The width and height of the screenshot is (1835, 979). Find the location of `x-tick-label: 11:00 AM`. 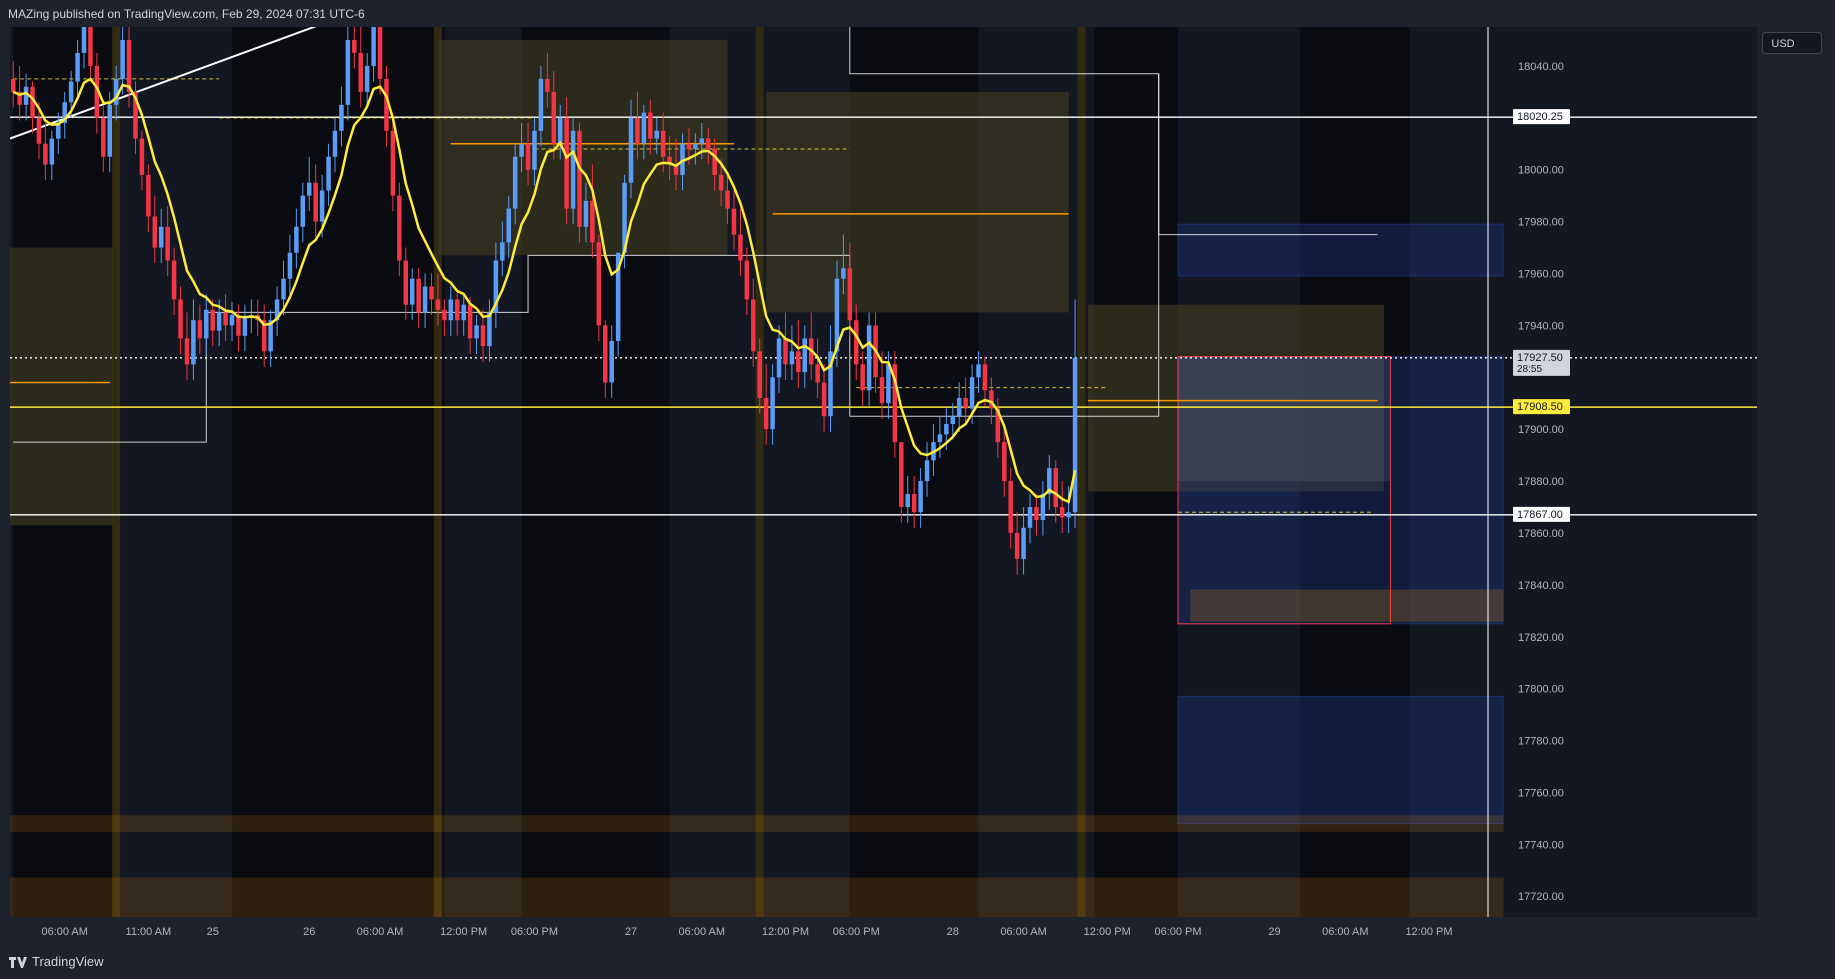

x-tick-label: 11:00 AM is located at coordinates (149, 932).